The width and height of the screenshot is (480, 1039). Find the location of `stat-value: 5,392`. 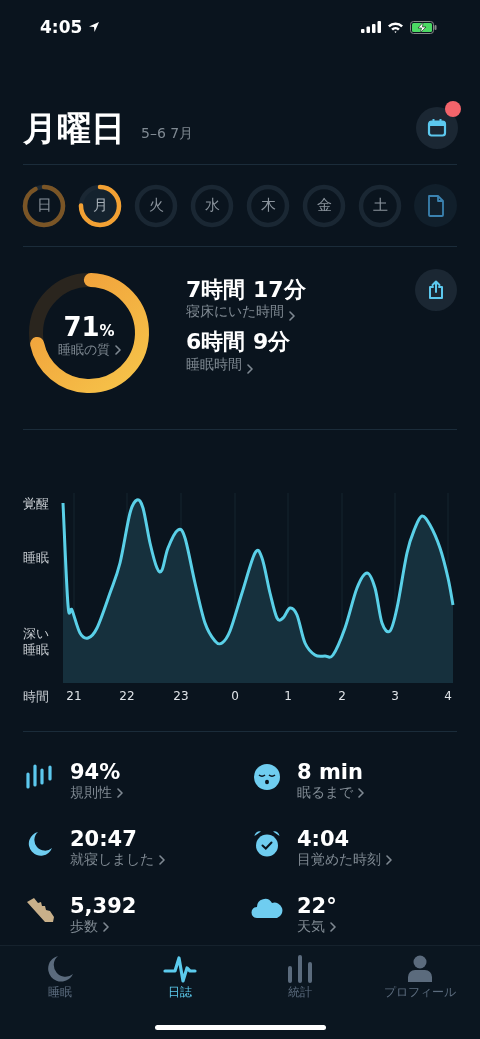

stat-value: 5,392 is located at coordinates (103, 906).